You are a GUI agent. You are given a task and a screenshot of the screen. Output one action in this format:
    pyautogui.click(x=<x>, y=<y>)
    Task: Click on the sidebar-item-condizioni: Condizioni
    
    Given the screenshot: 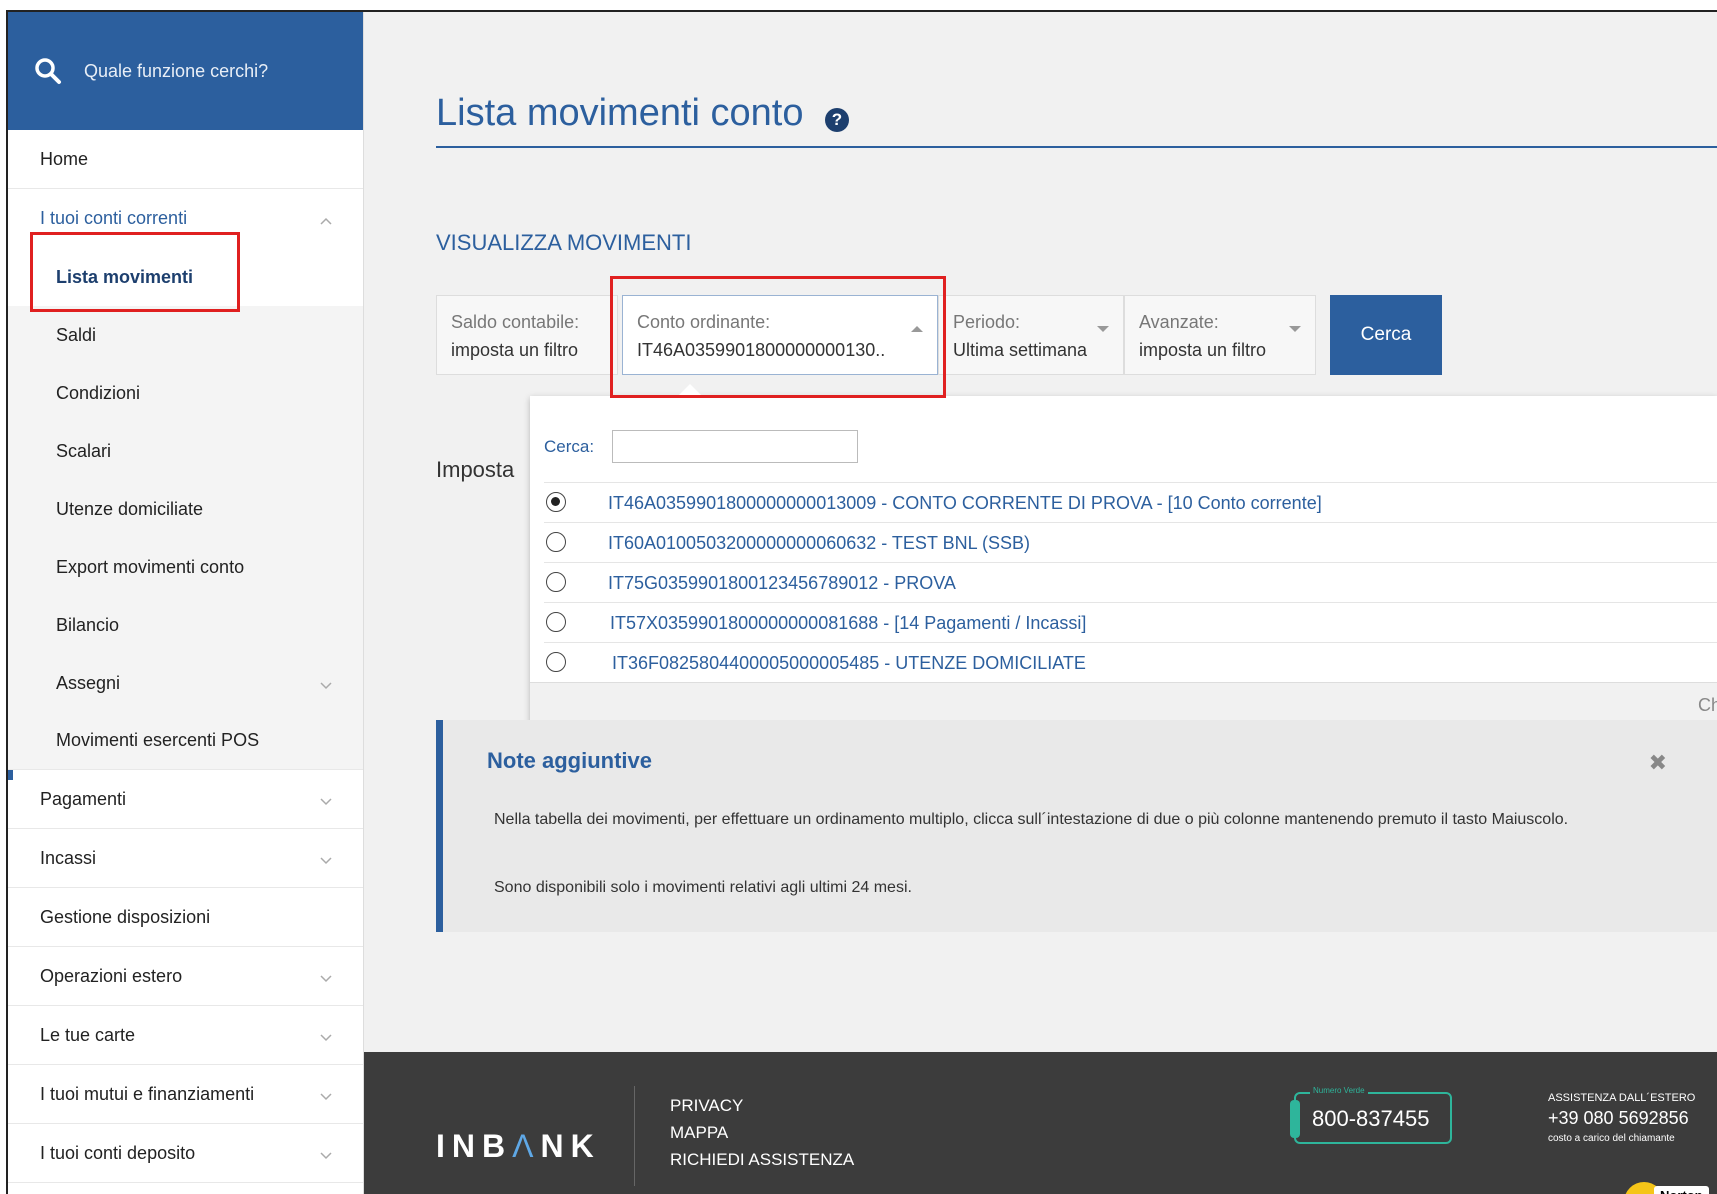 What is the action you would take?
    pyautogui.click(x=185, y=393)
    